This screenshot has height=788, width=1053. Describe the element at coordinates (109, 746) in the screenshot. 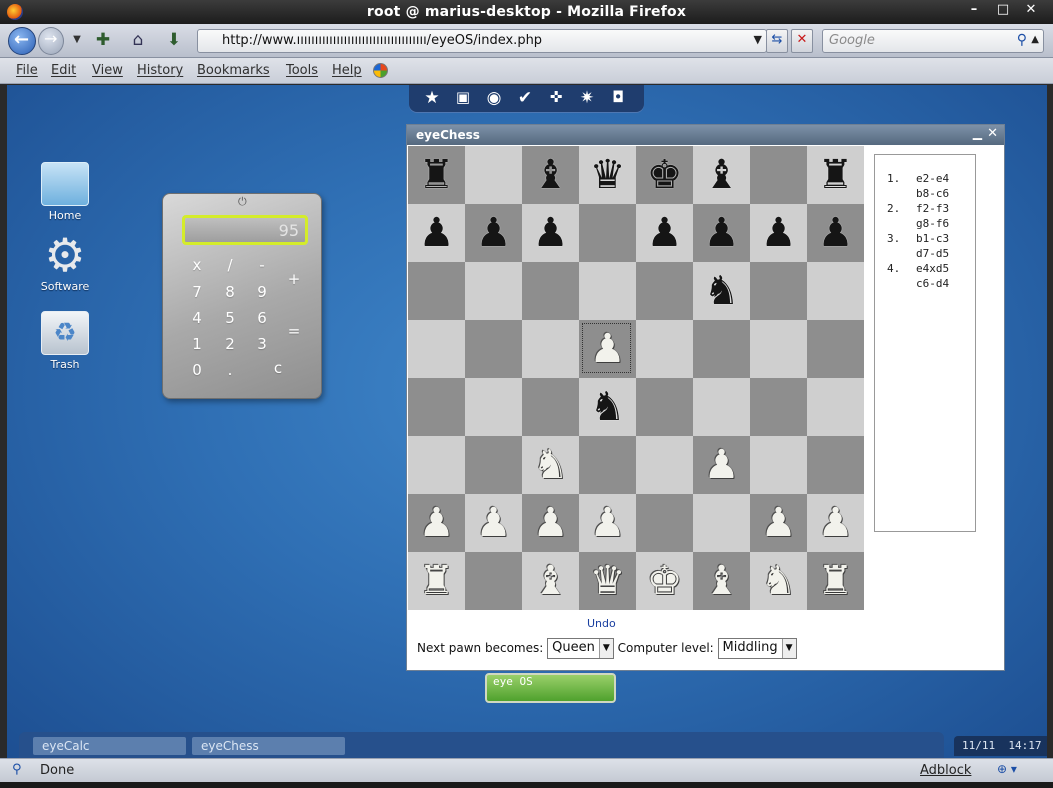

I see `taskbar-item-eyecalc: eyeCalc` at that location.